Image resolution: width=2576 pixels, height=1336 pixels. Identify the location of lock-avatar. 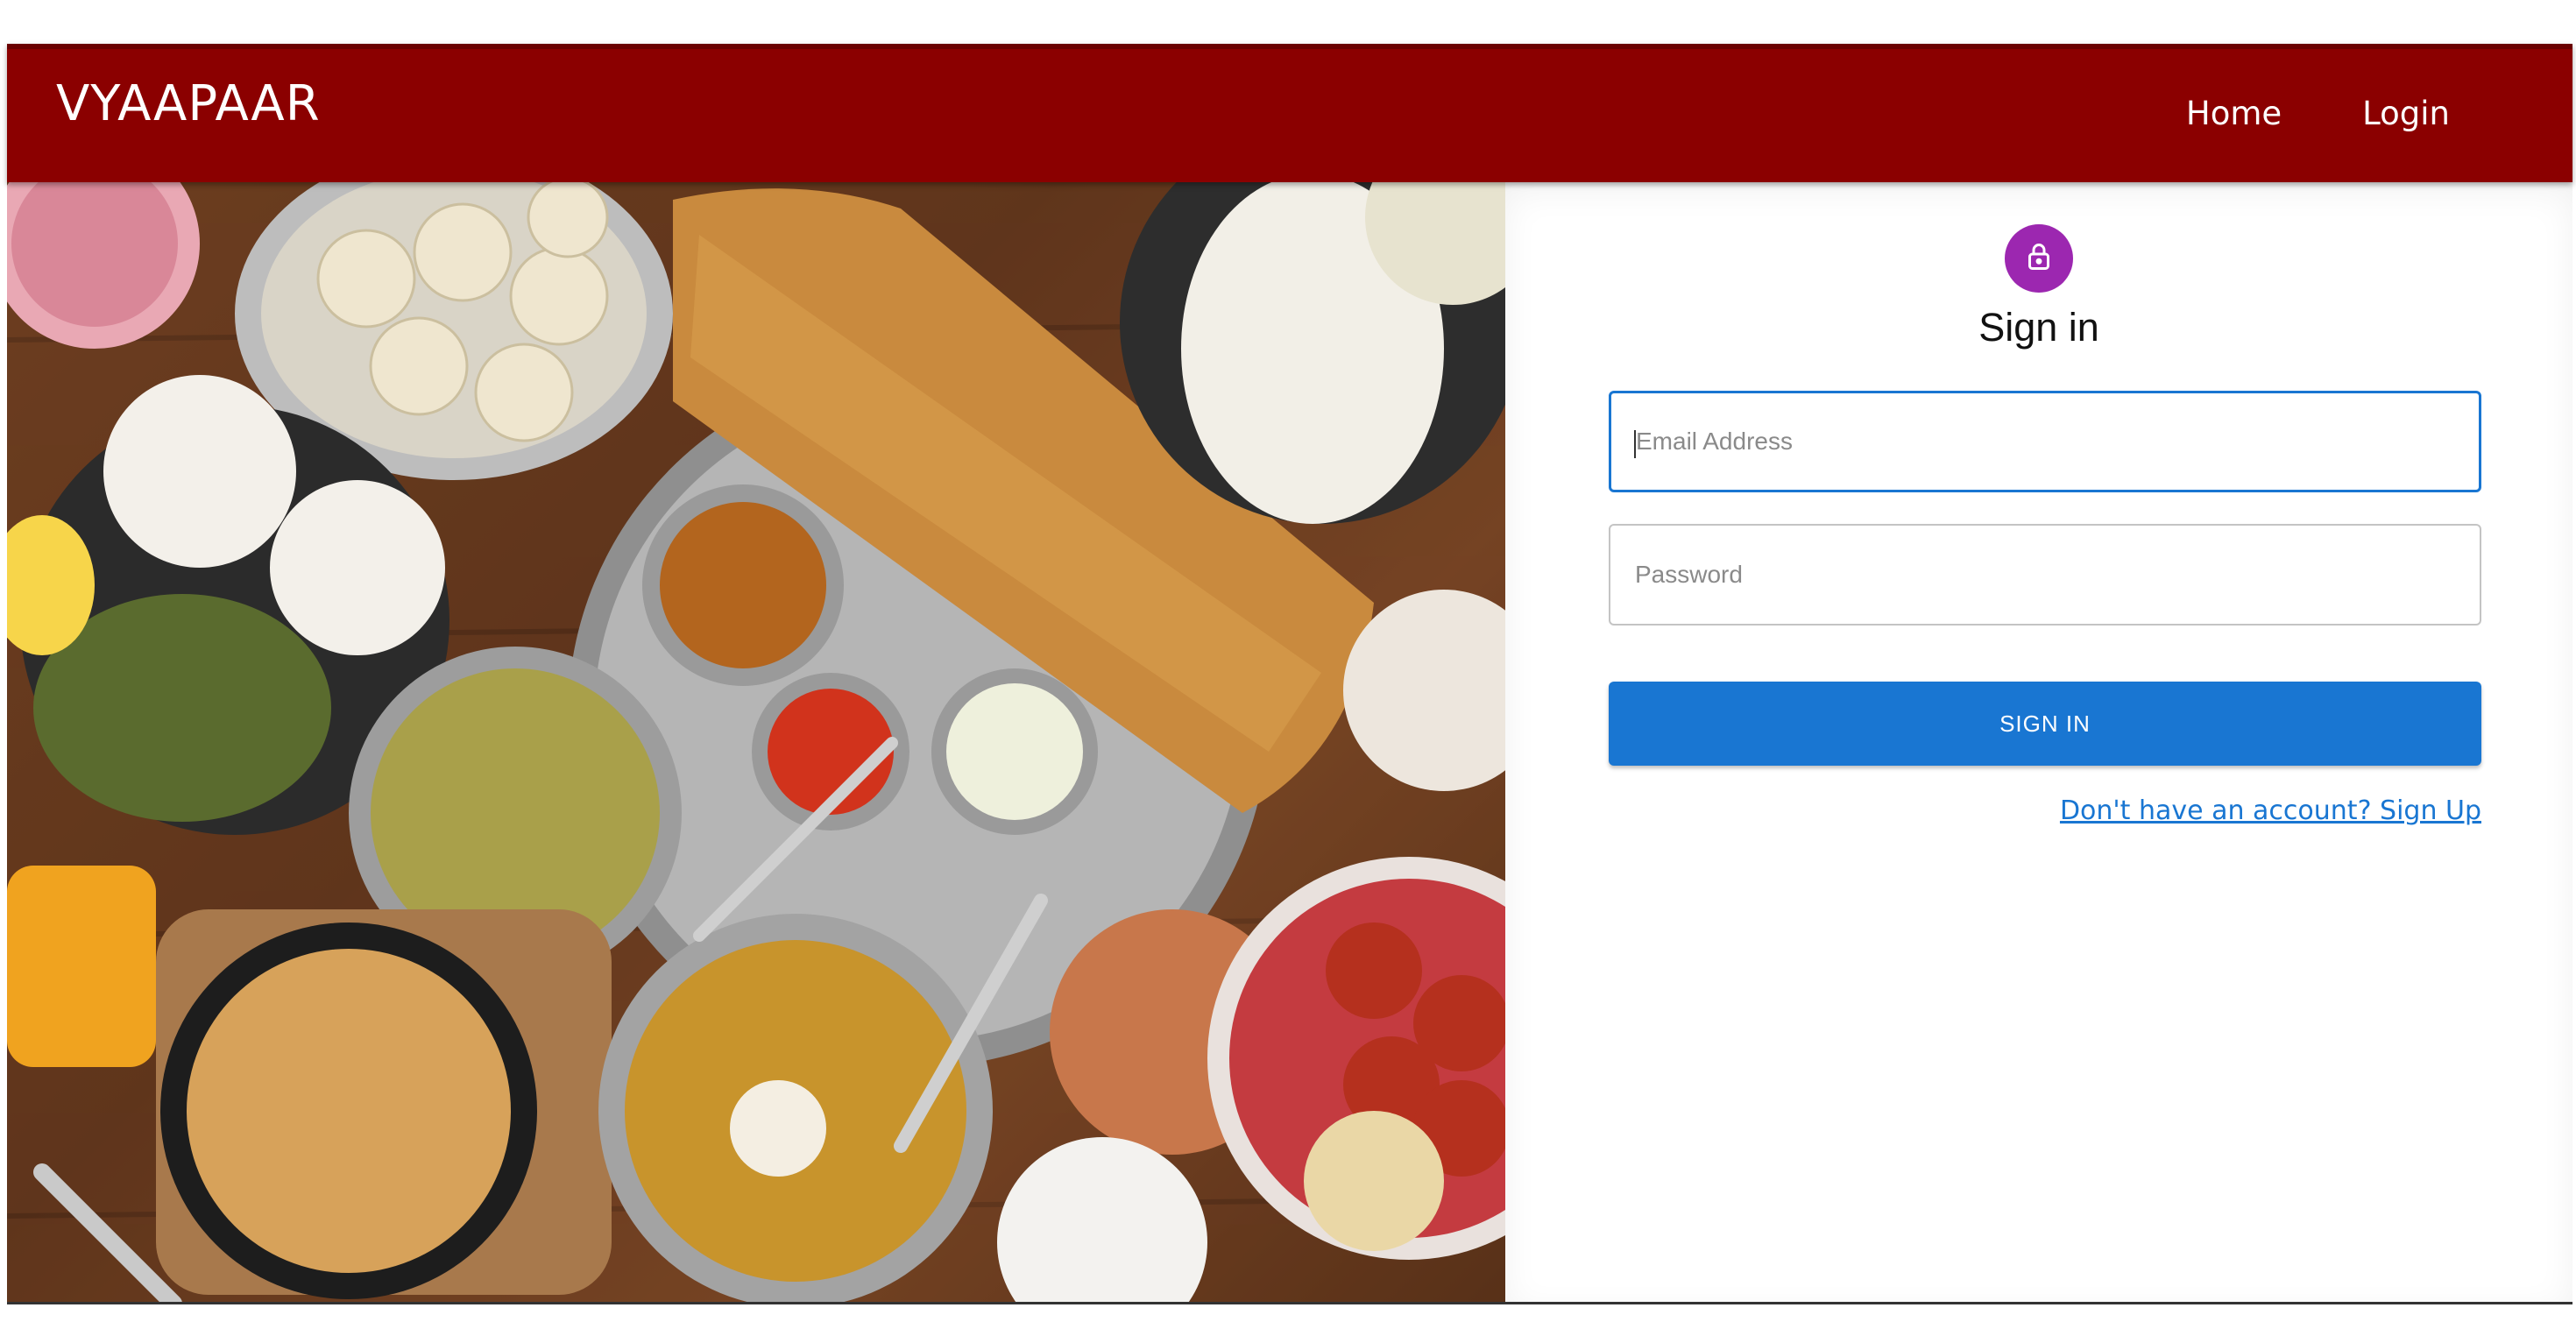
(2039, 258).